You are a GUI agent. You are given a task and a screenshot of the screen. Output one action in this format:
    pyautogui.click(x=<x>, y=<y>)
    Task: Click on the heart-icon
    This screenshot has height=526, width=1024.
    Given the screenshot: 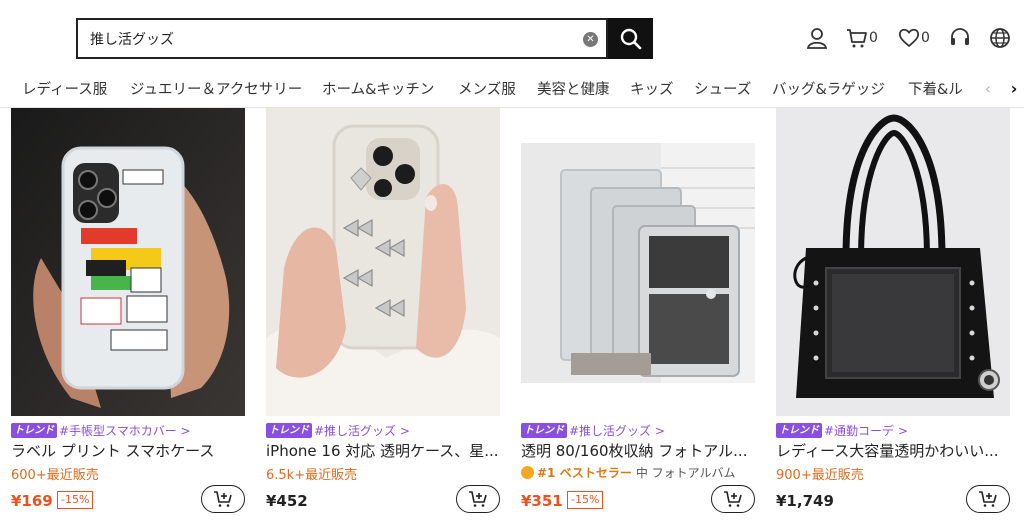 What is the action you would take?
    pyautogui.click(x=909, y=38)
    